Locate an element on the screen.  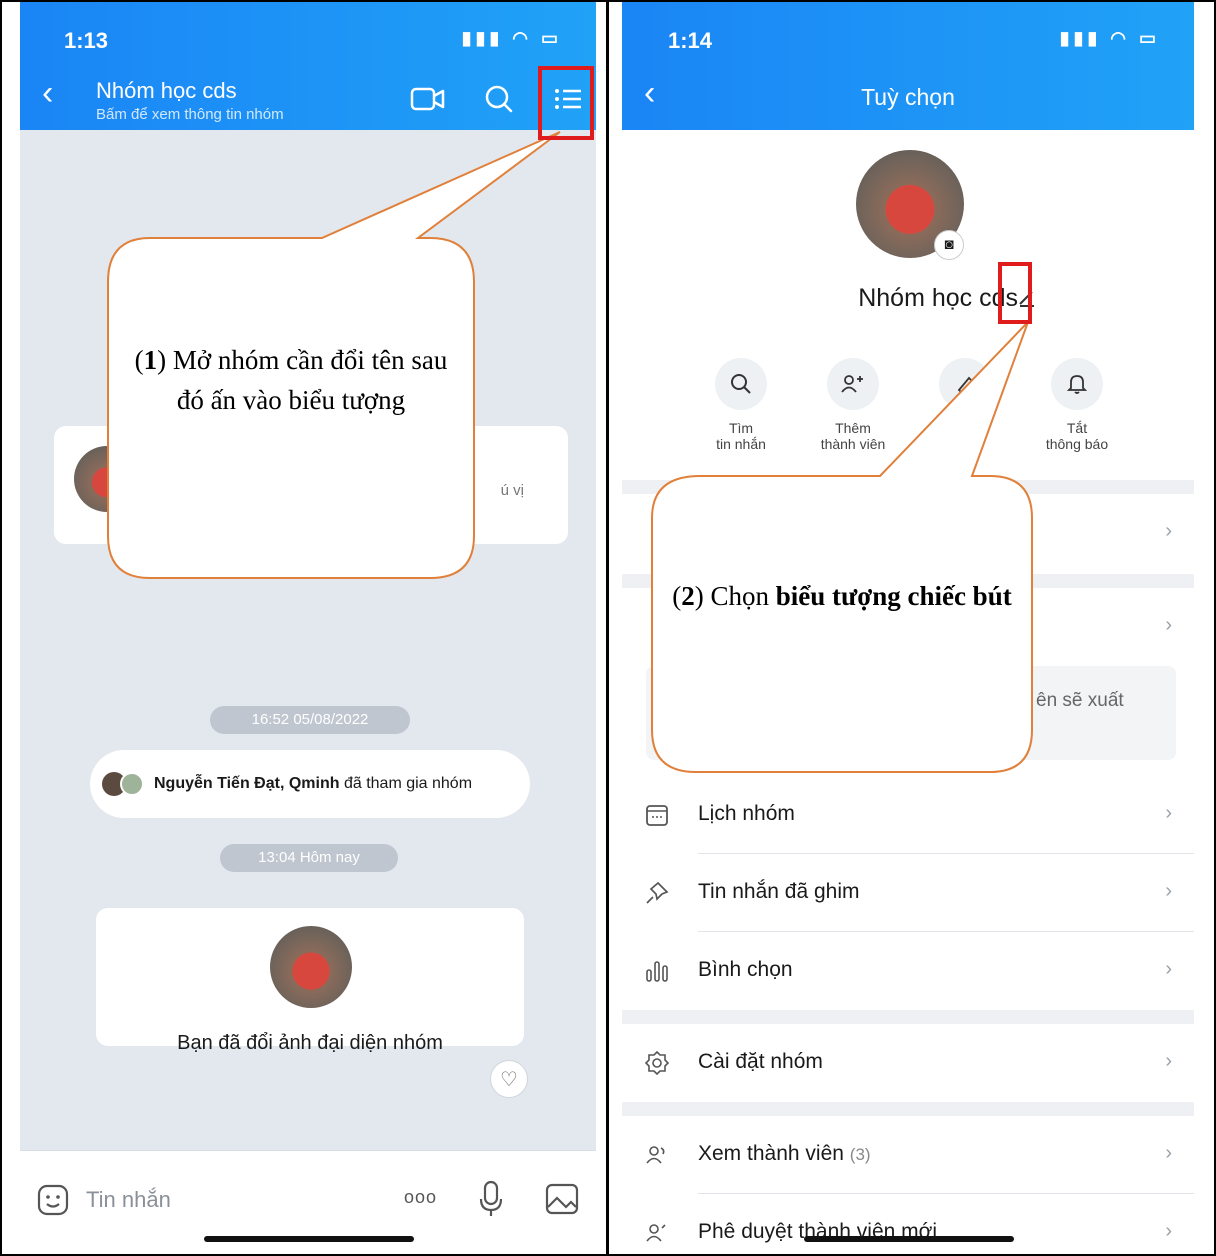
more-icon: ooo is located at coordinates (420, 1197).